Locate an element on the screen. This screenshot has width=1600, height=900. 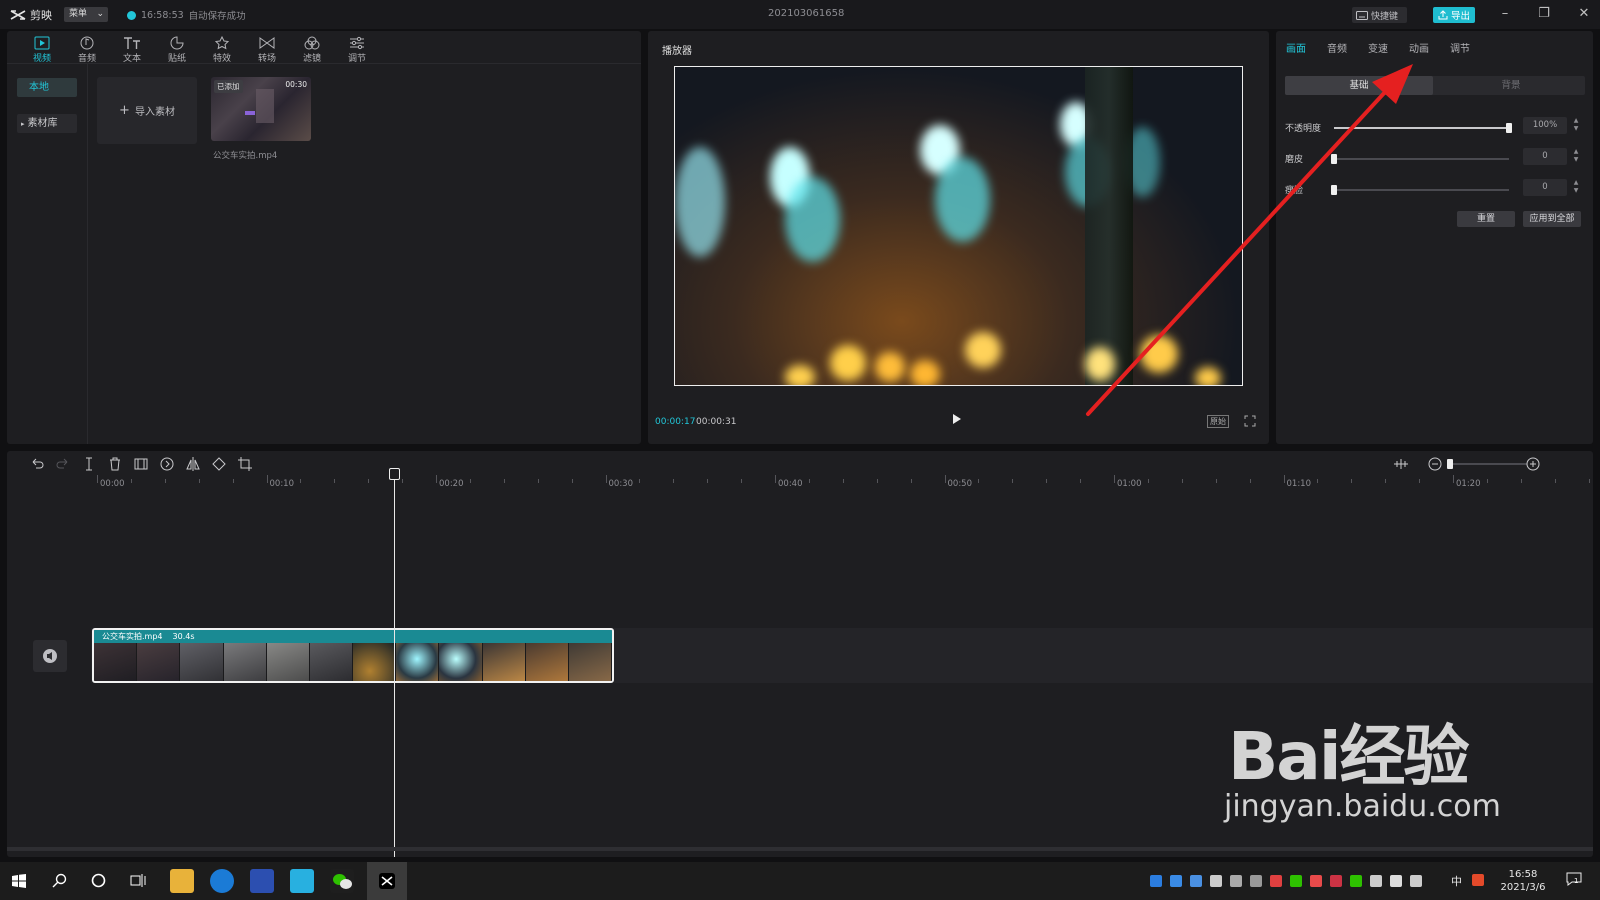
tab-picture: 画面 is located at coordinates (1296, 47).